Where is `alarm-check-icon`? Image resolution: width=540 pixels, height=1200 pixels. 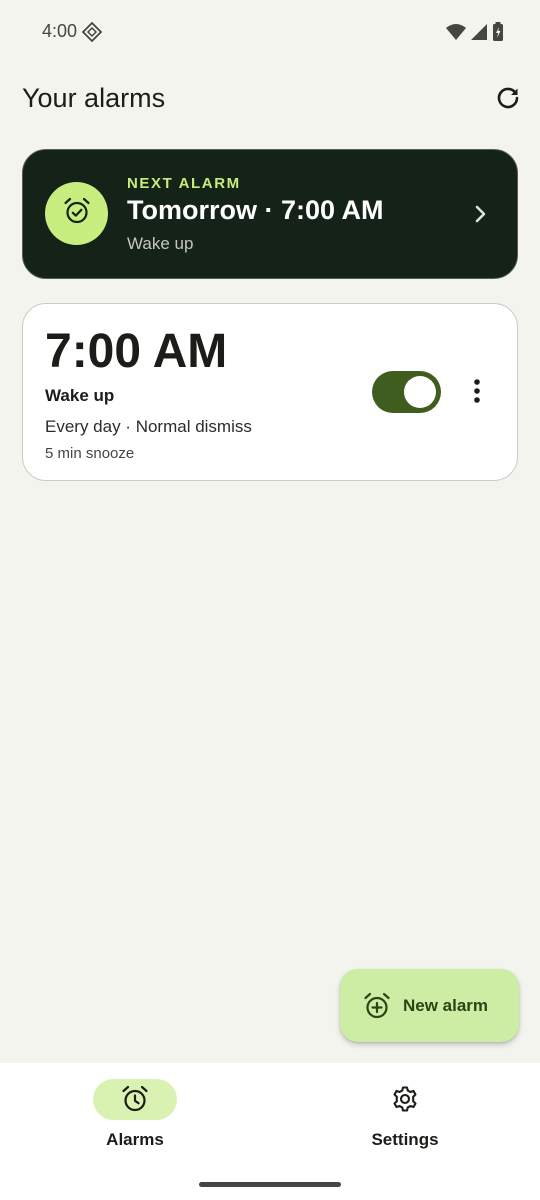 alarm-check-icon is located at coordinates (77, 213).